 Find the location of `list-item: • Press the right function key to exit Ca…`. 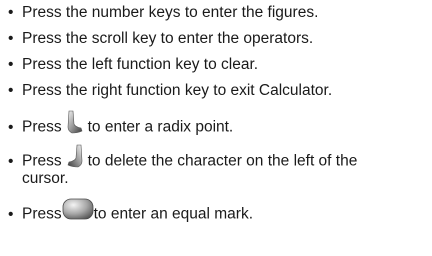

list-item: • Press the right function key to exit Ca… is located at coordinates (218, 91).